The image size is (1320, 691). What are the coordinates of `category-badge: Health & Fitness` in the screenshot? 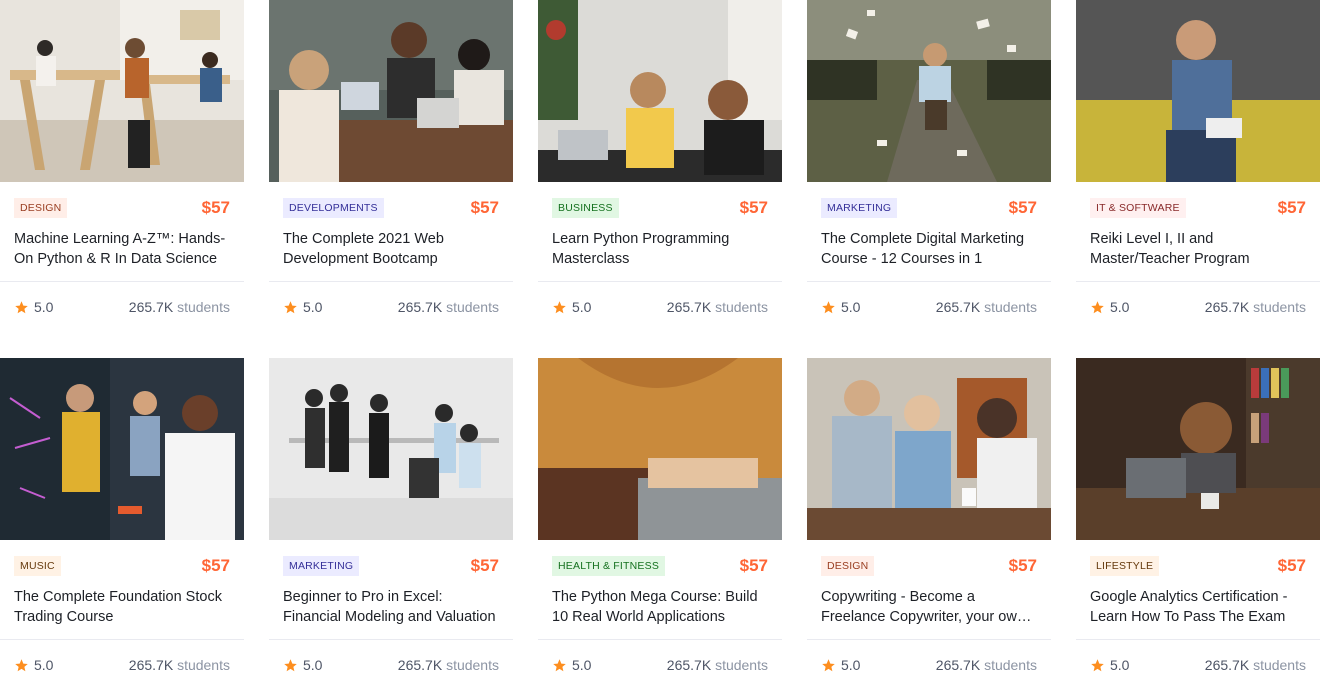 It's located at (609, 566).